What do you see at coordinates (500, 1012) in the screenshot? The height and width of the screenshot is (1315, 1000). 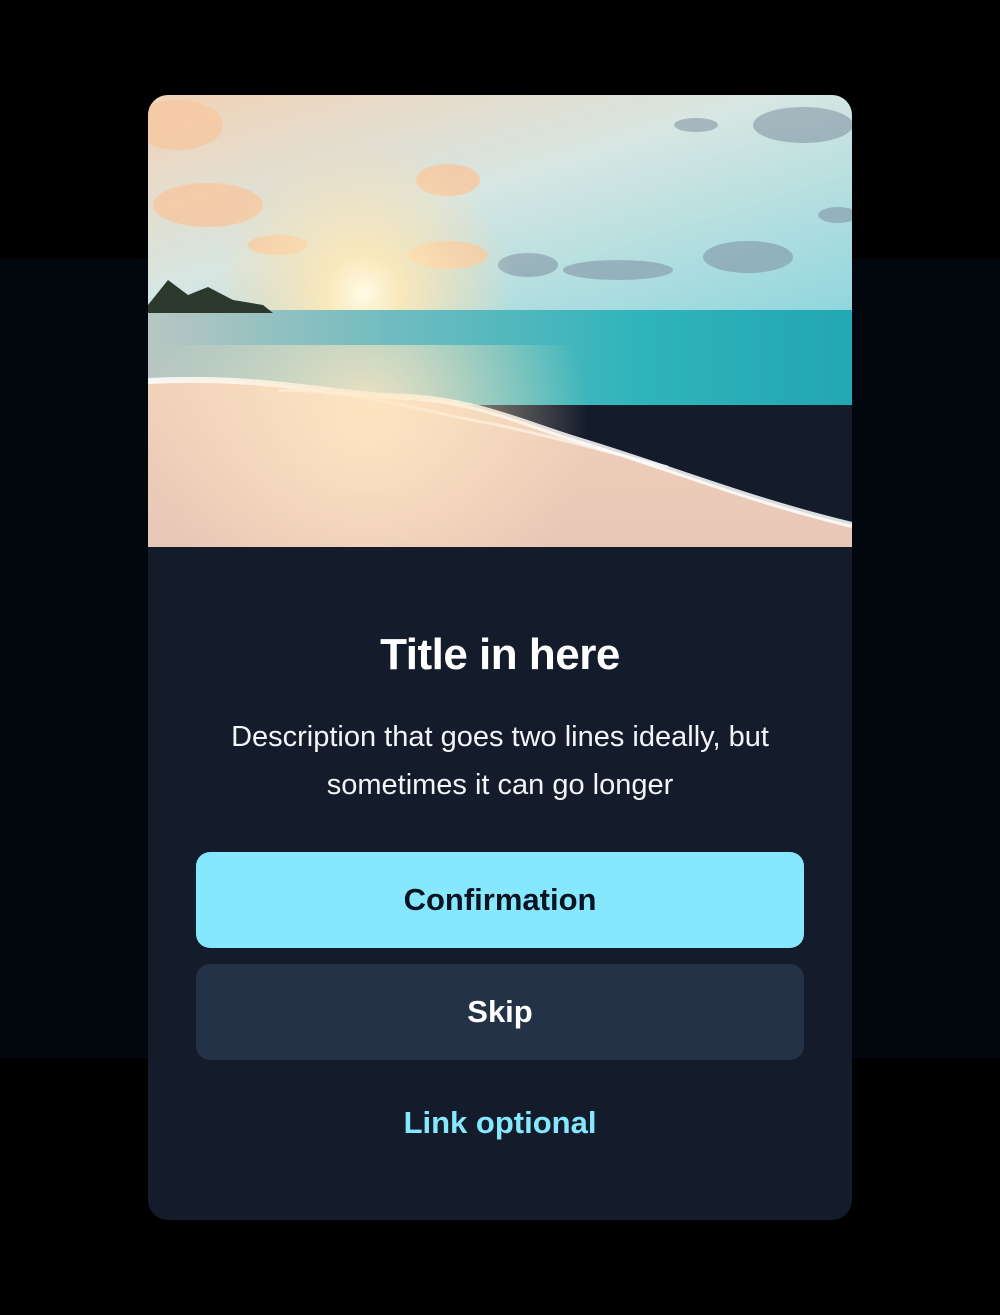 I see `skip-button: Skip` at bounding box center [500, 1012].